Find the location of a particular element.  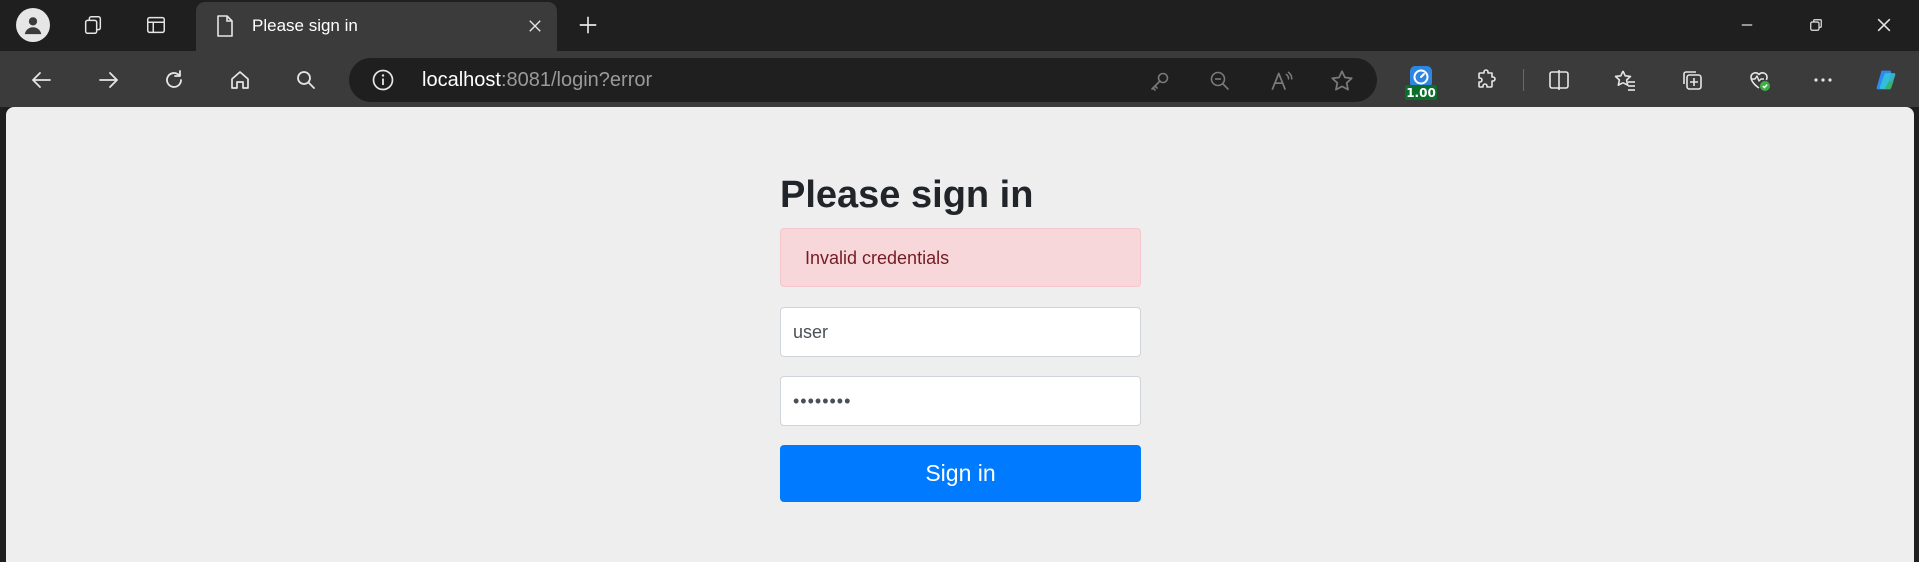

tab-actions-button is located at coordinates (156, 25).